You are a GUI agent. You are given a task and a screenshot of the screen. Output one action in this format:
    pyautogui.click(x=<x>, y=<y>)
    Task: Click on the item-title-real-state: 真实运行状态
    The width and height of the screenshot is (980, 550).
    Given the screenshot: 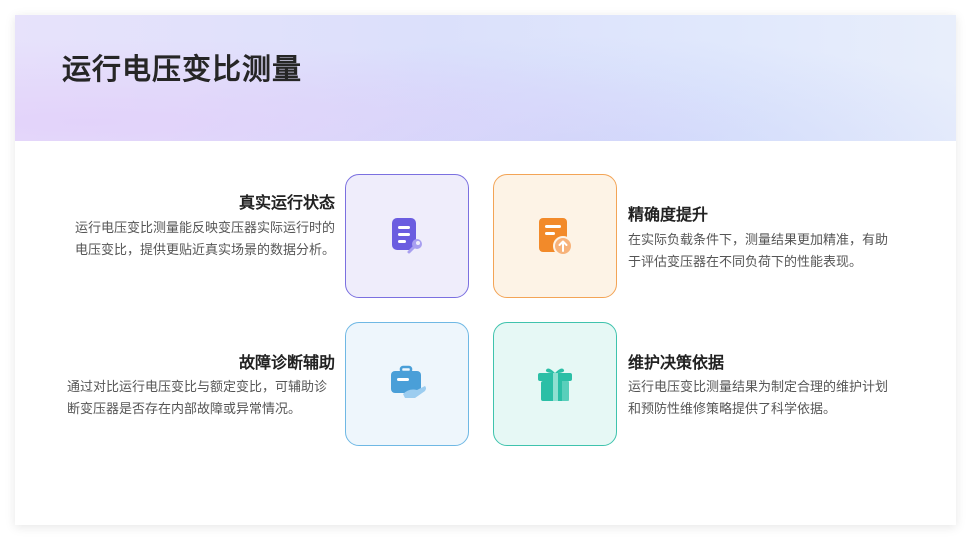 What is the action you would take?
    pyautogui.click(x=286, y=202)
    